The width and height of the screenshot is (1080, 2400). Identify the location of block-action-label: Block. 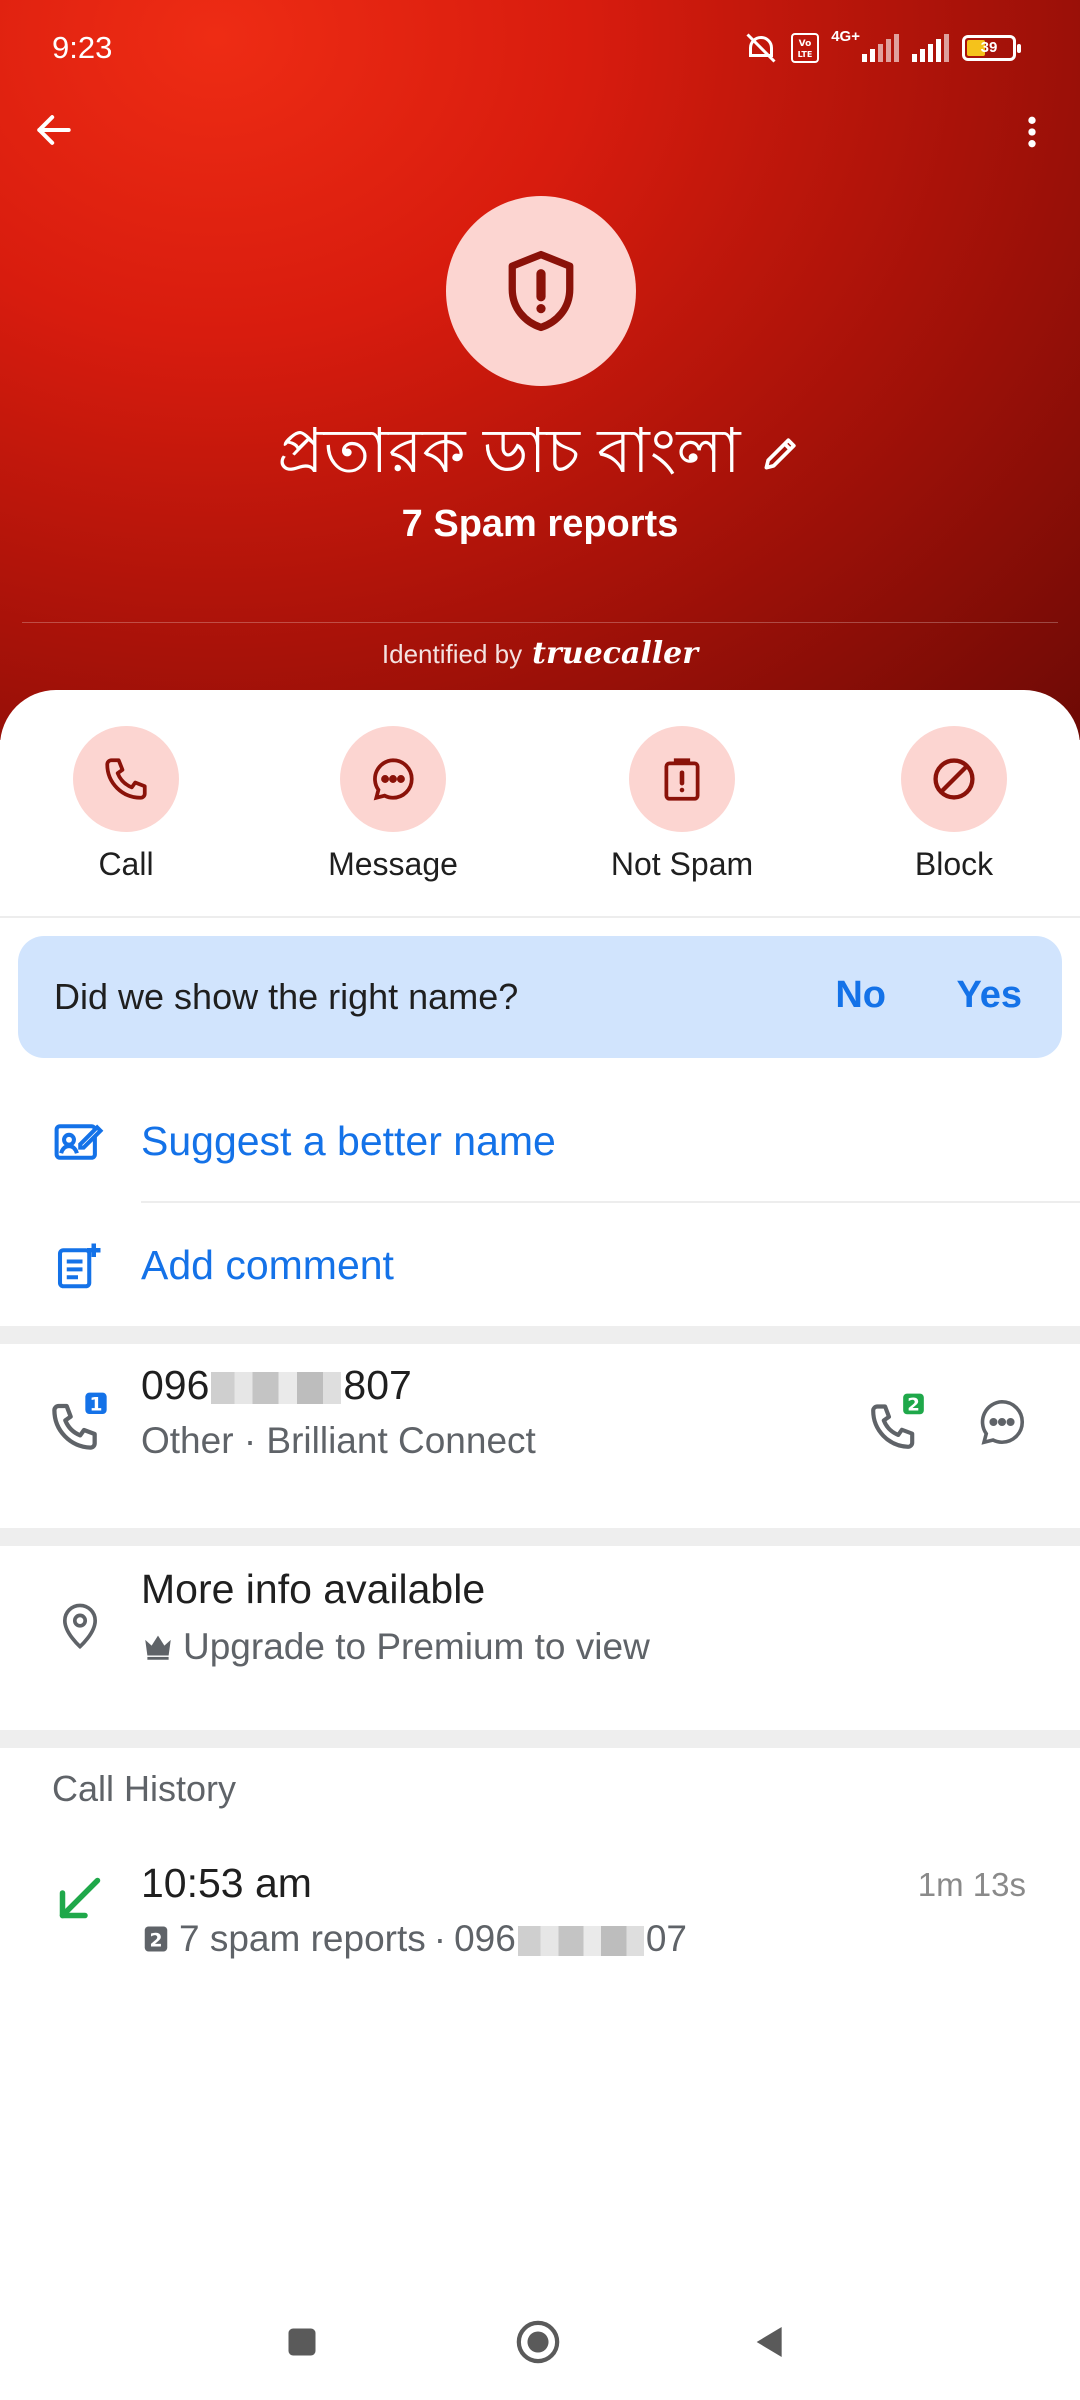
(954, 864).